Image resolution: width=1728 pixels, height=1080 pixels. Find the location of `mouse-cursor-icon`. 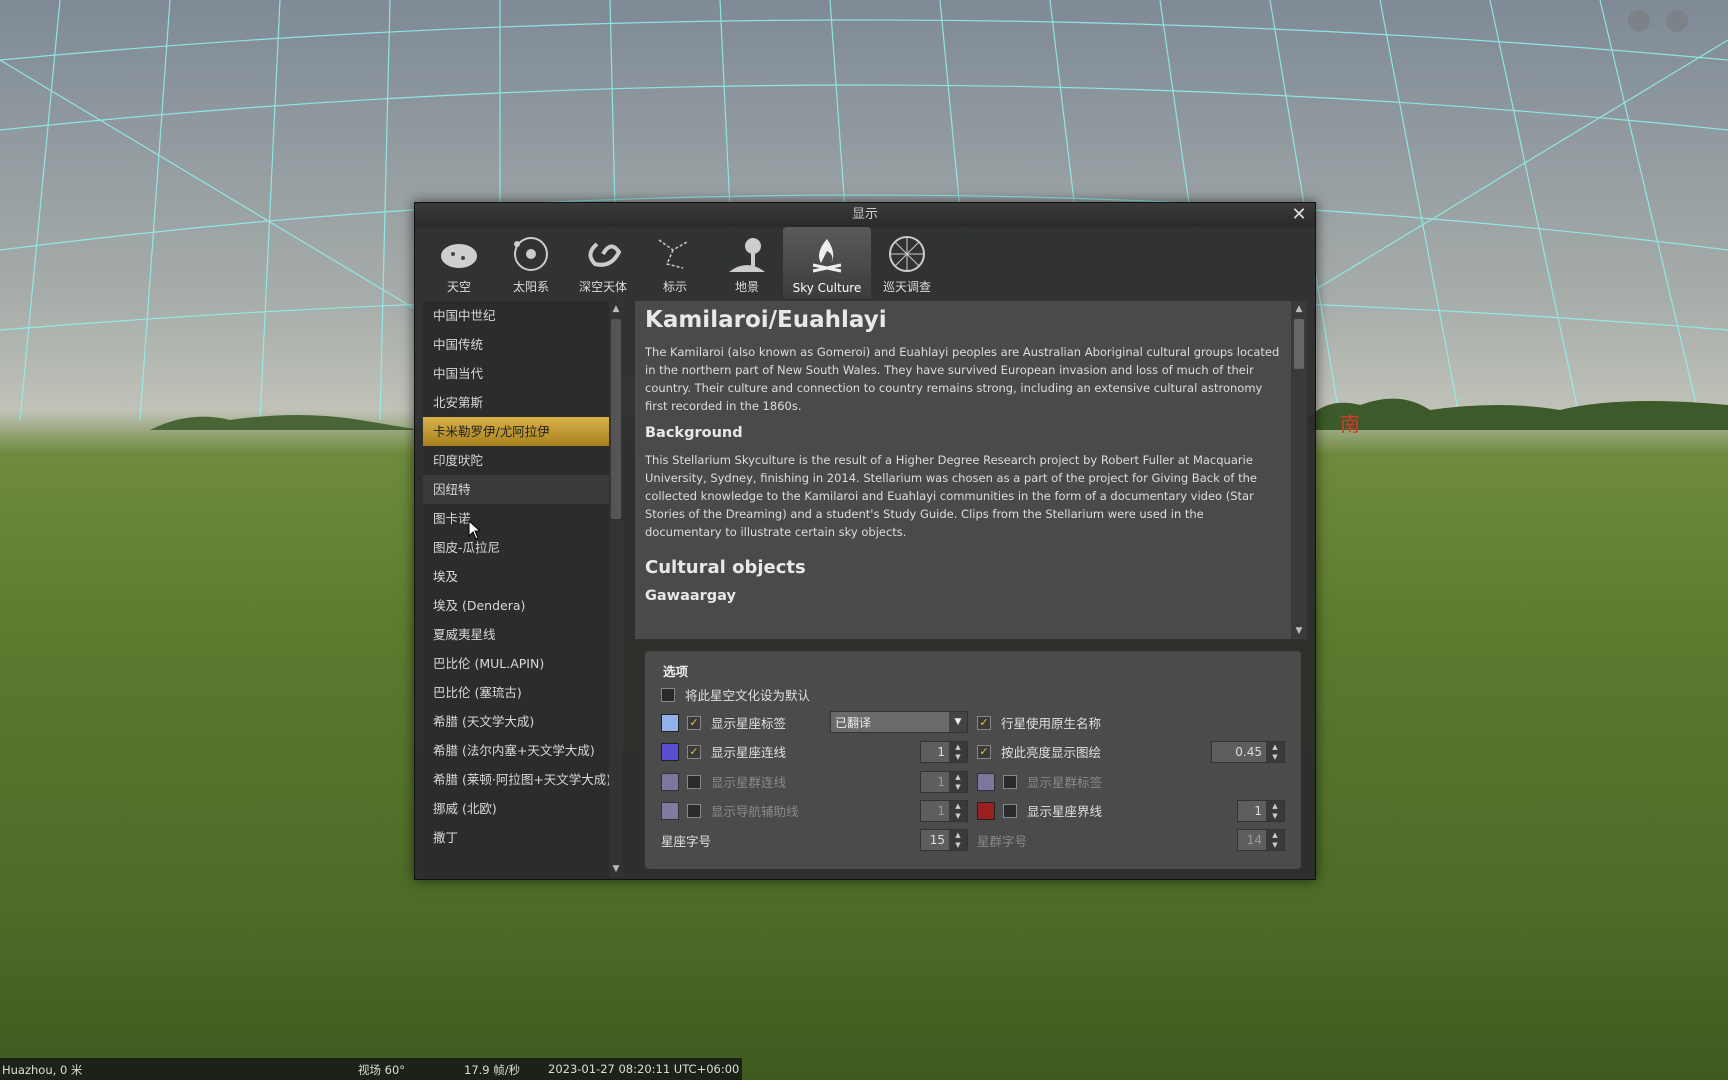

mouse-cursor-icon is located at coordinates (475, 530).